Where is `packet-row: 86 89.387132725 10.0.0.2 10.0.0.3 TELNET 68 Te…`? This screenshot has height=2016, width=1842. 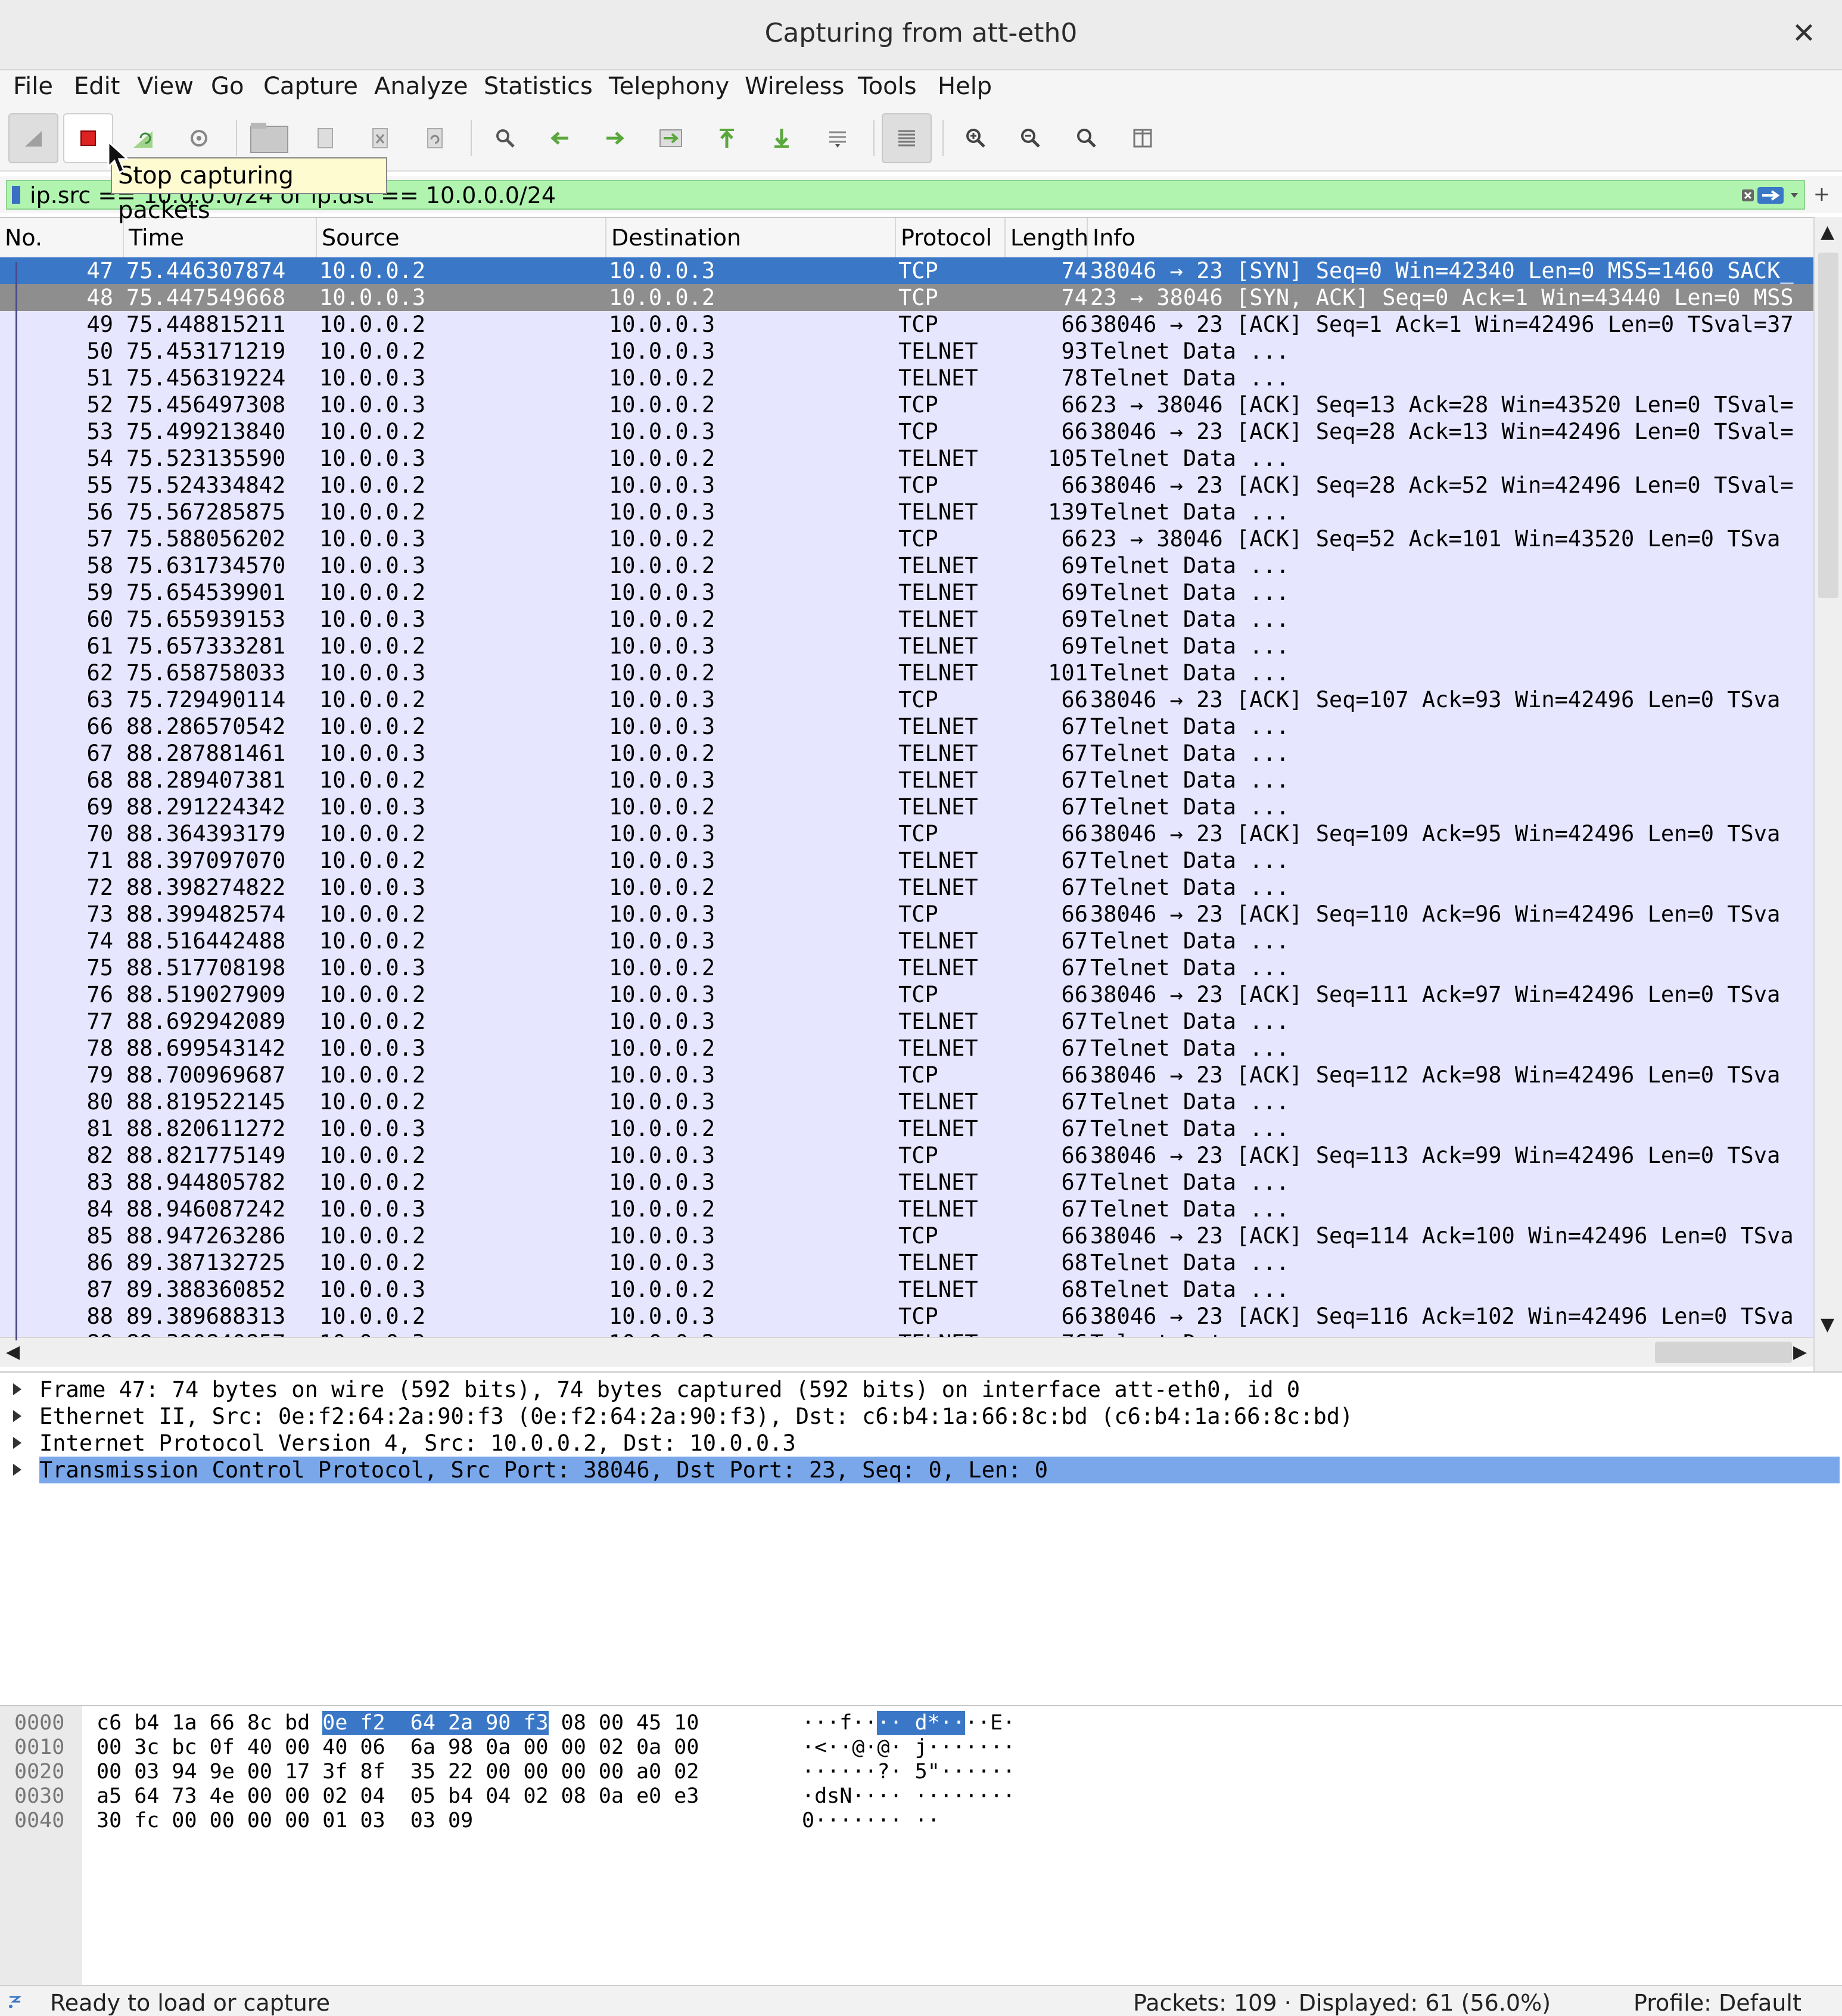 packet-row: 86 89.387132725 10.0.0.2 10.0.0.3 TELNET 68 Te… is located at coordinates (907, 1262).